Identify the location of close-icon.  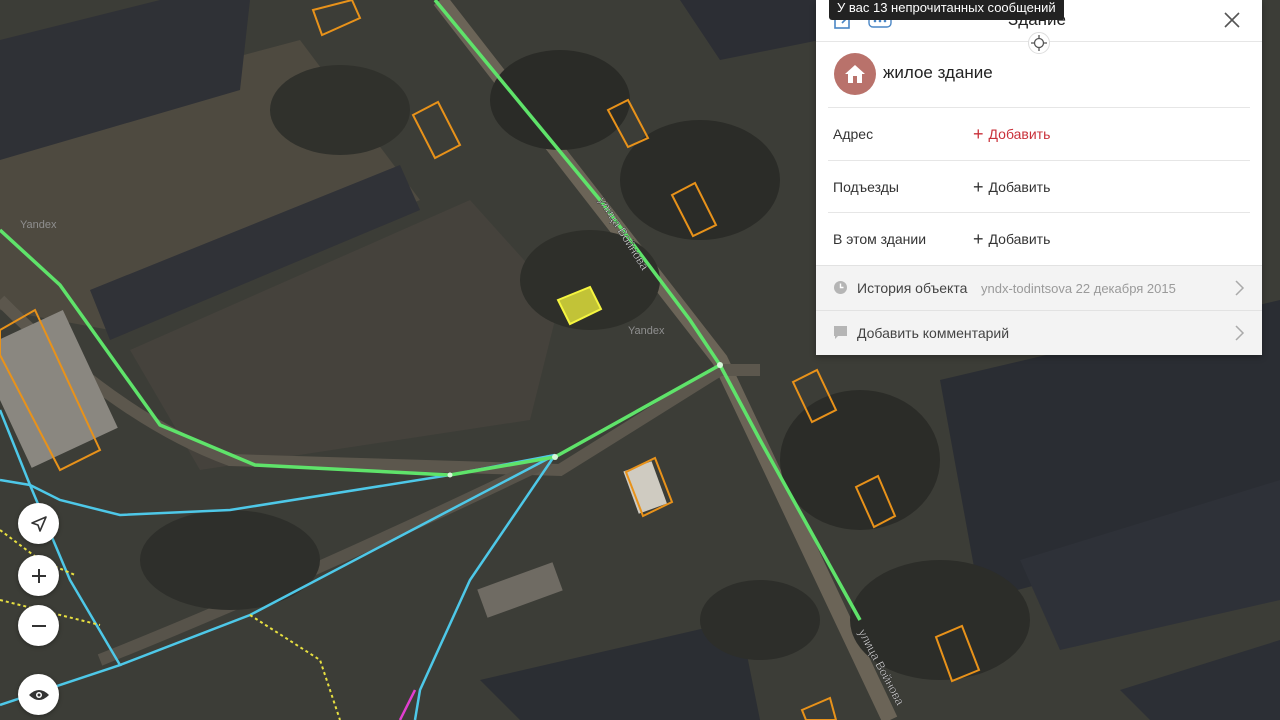
(1232, 20).